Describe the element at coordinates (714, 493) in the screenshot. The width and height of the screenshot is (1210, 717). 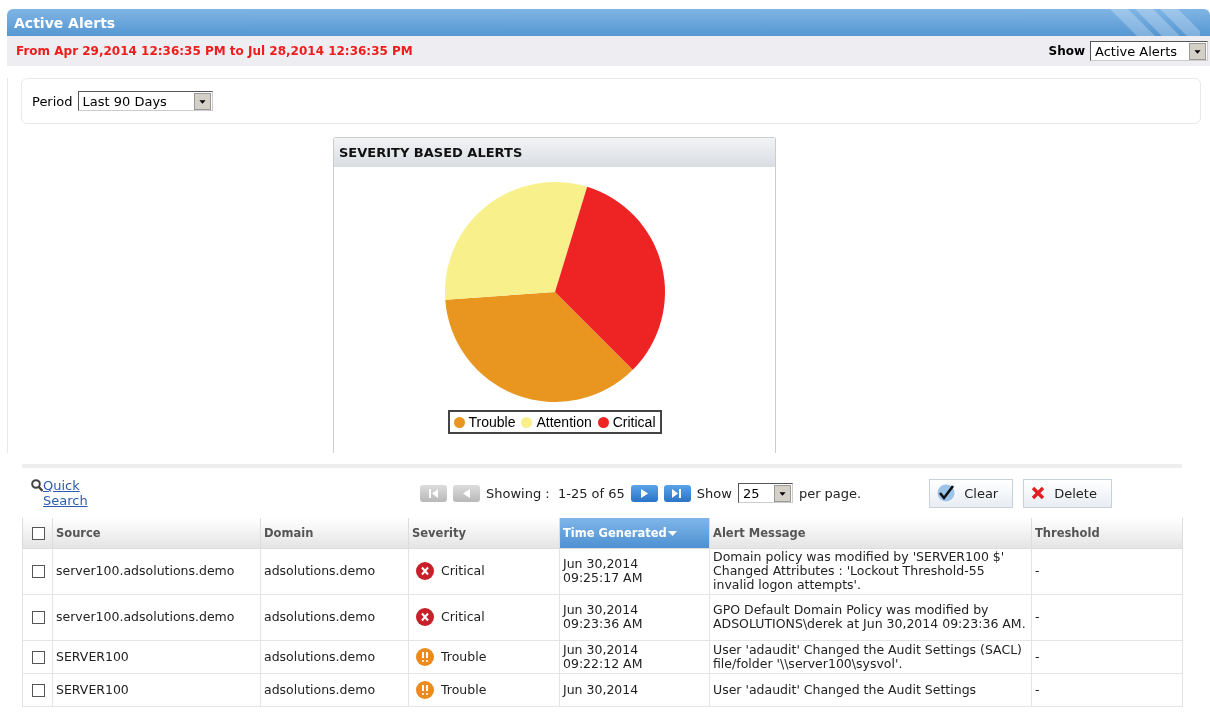
I see `page-size-label: Show` at that location.